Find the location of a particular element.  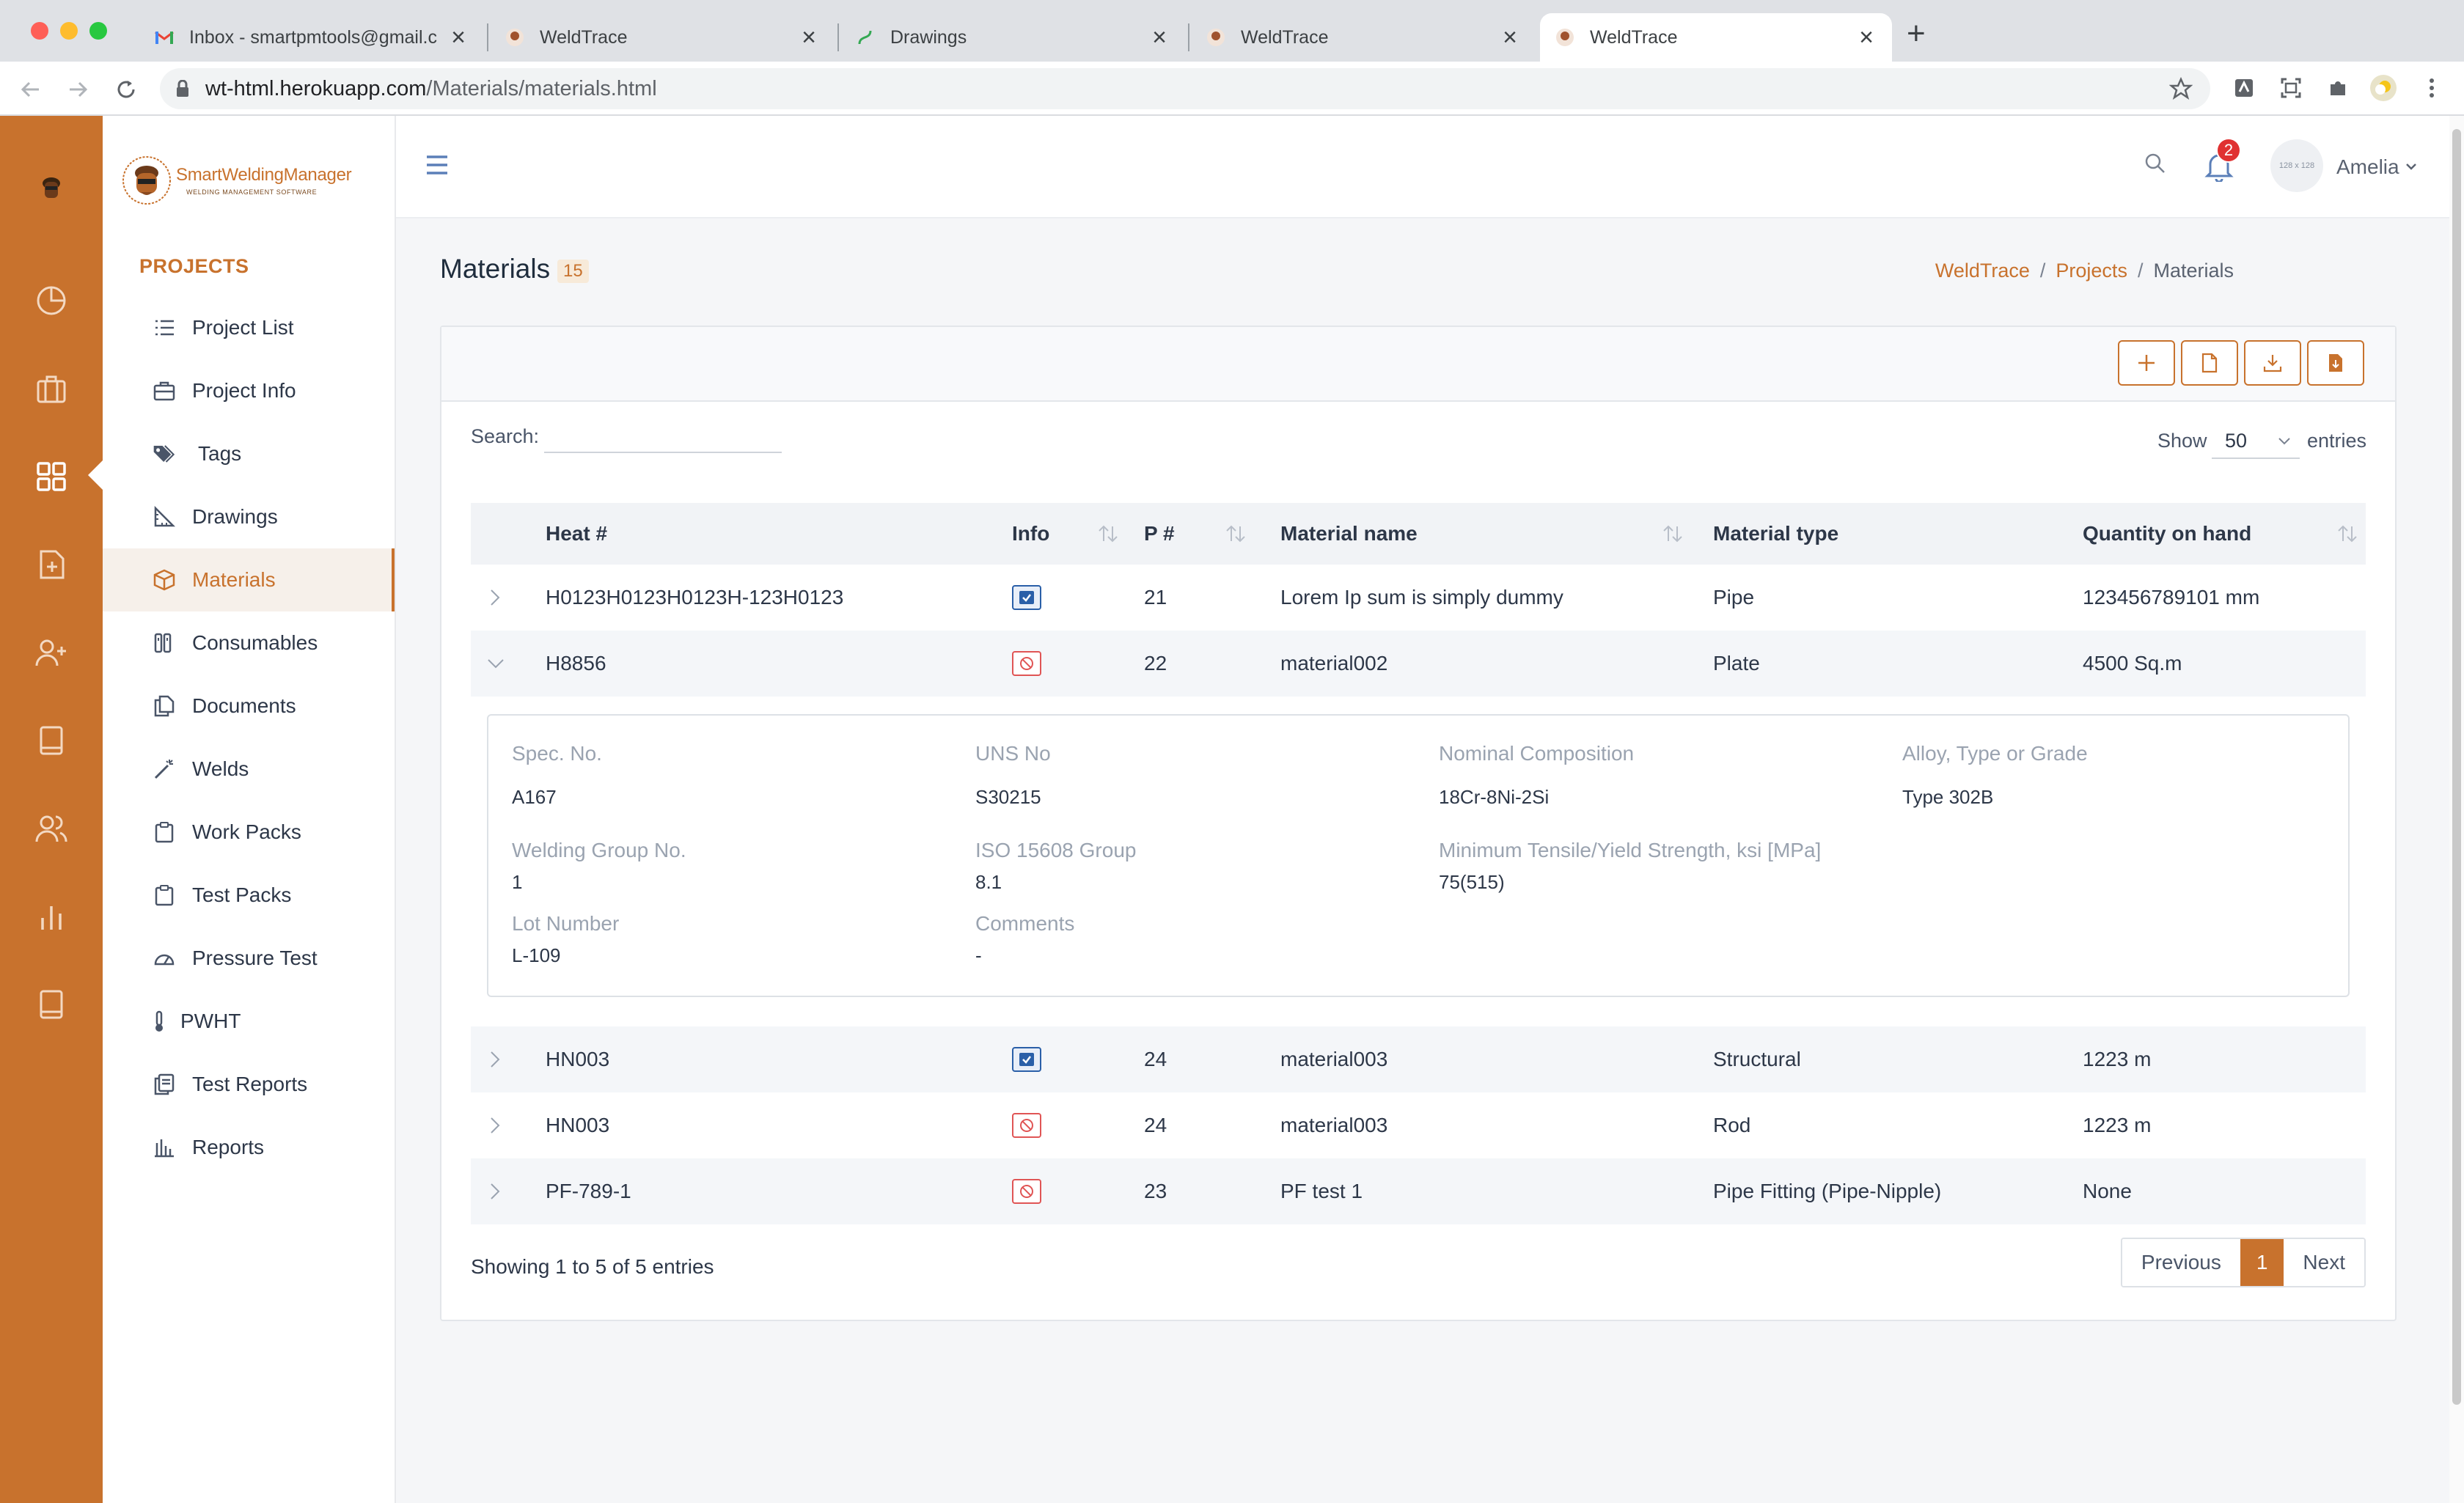

avatar-logo-icon is located at coordinates (51, 188).